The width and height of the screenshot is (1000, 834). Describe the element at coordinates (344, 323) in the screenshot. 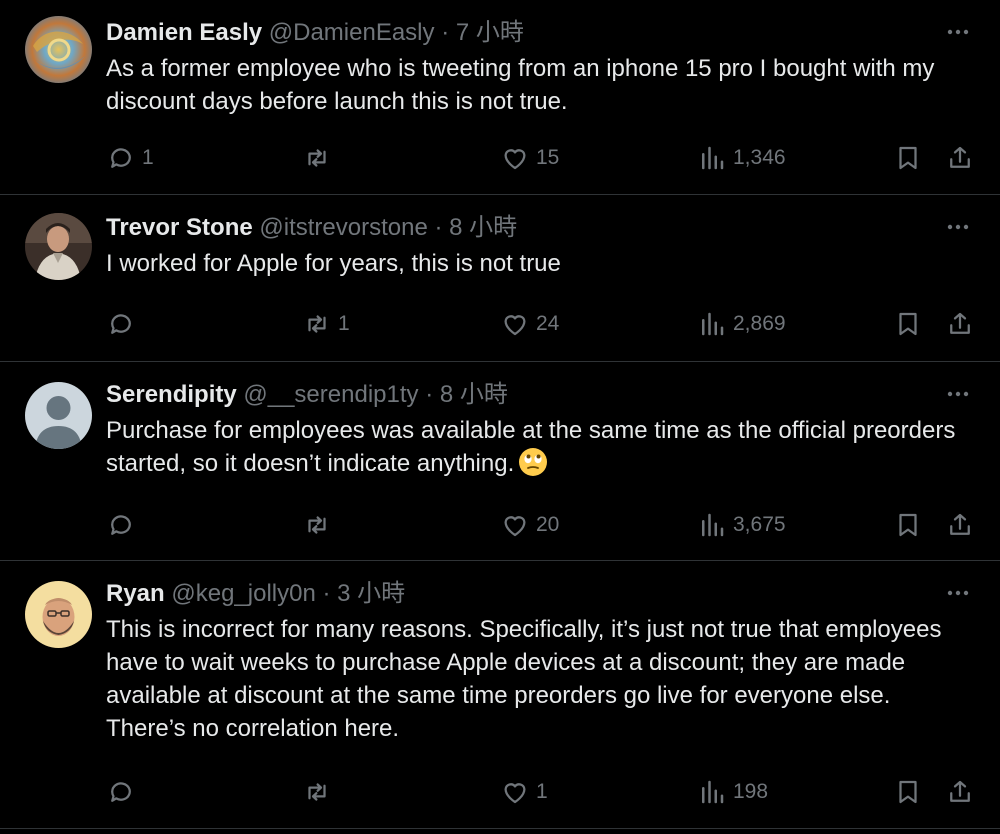

I see `retweet-count: 1` at that location.